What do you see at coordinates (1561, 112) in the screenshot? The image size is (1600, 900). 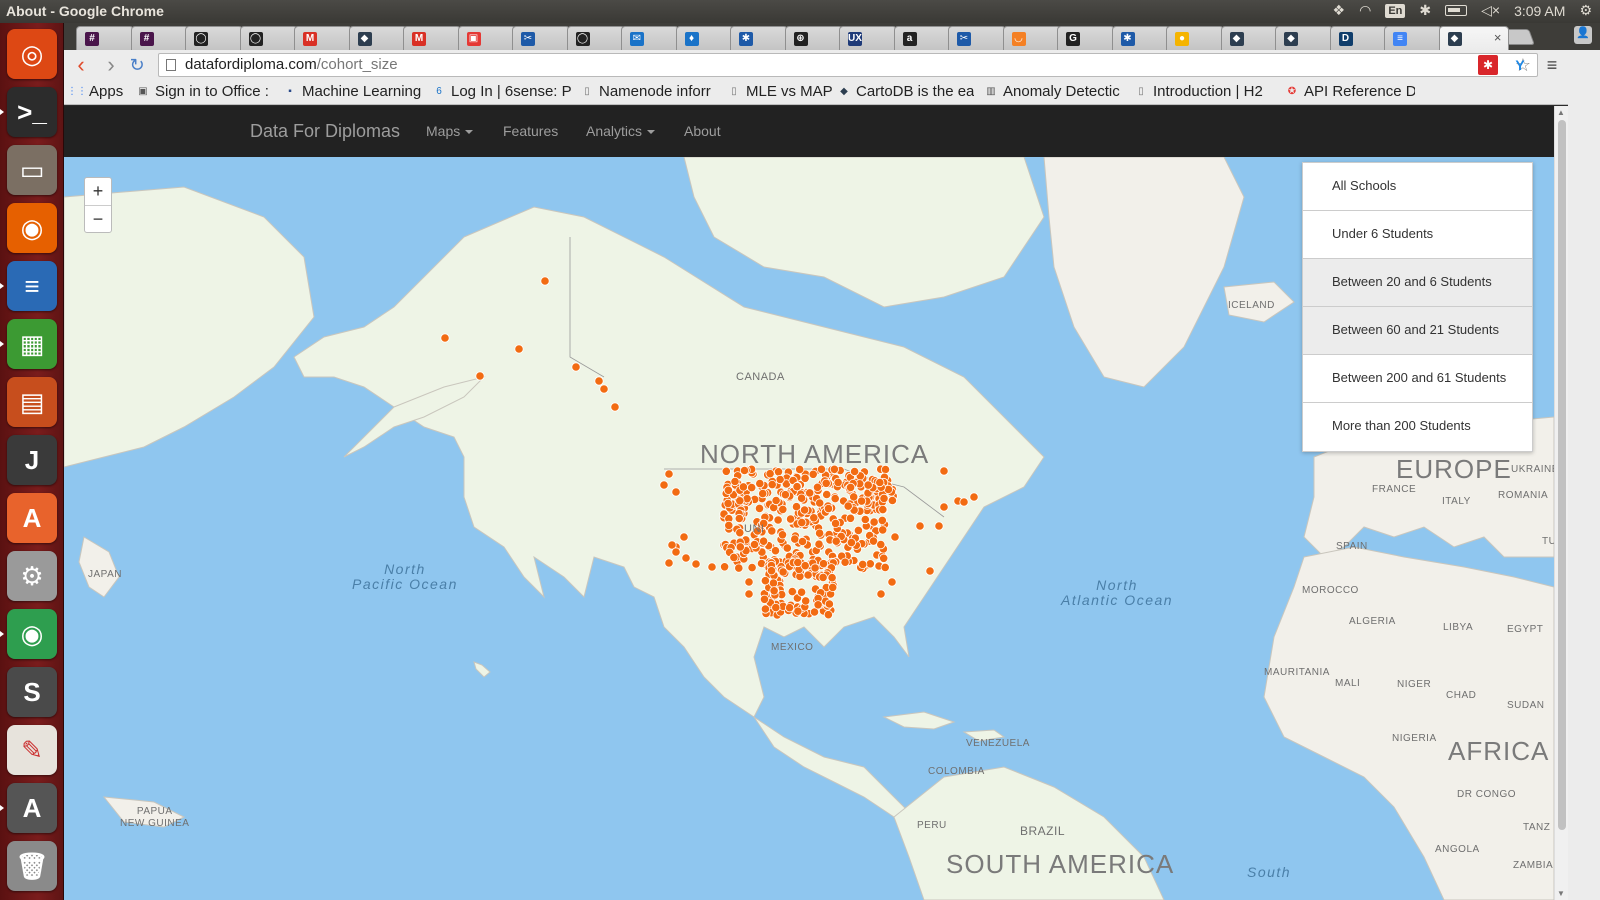 I see `scroll-up-icon: ▲` at bounding box center [1561, 112].